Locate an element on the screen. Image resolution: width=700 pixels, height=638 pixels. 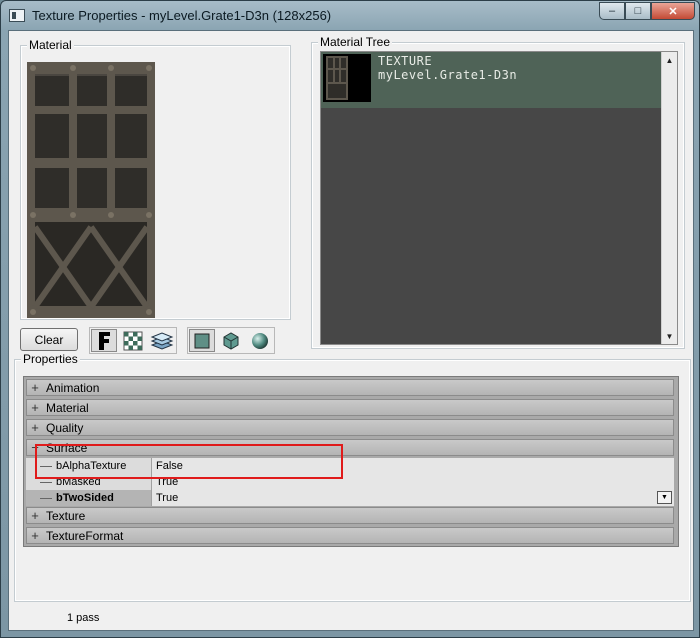
view-mode-toolbar is located at coordinates (133, 340).